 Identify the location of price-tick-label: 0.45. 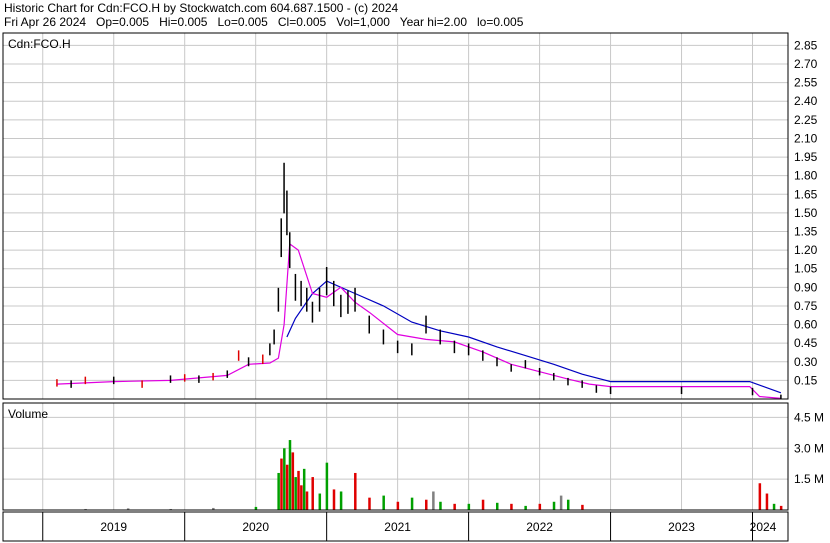
(806, 343).